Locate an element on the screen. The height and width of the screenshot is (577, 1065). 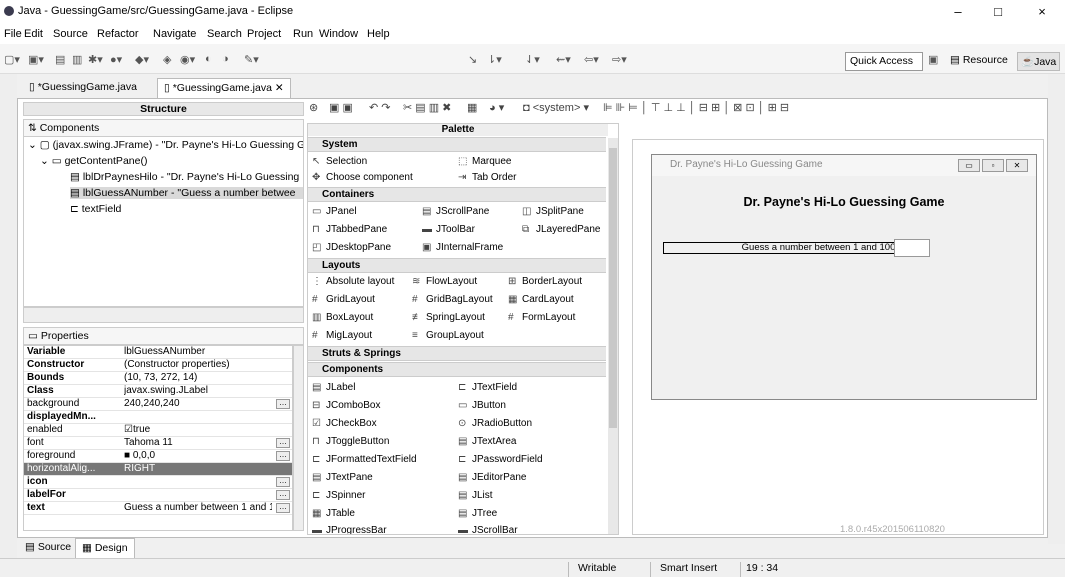
palette-icon: ▦ is located at coordinates (472, 107).